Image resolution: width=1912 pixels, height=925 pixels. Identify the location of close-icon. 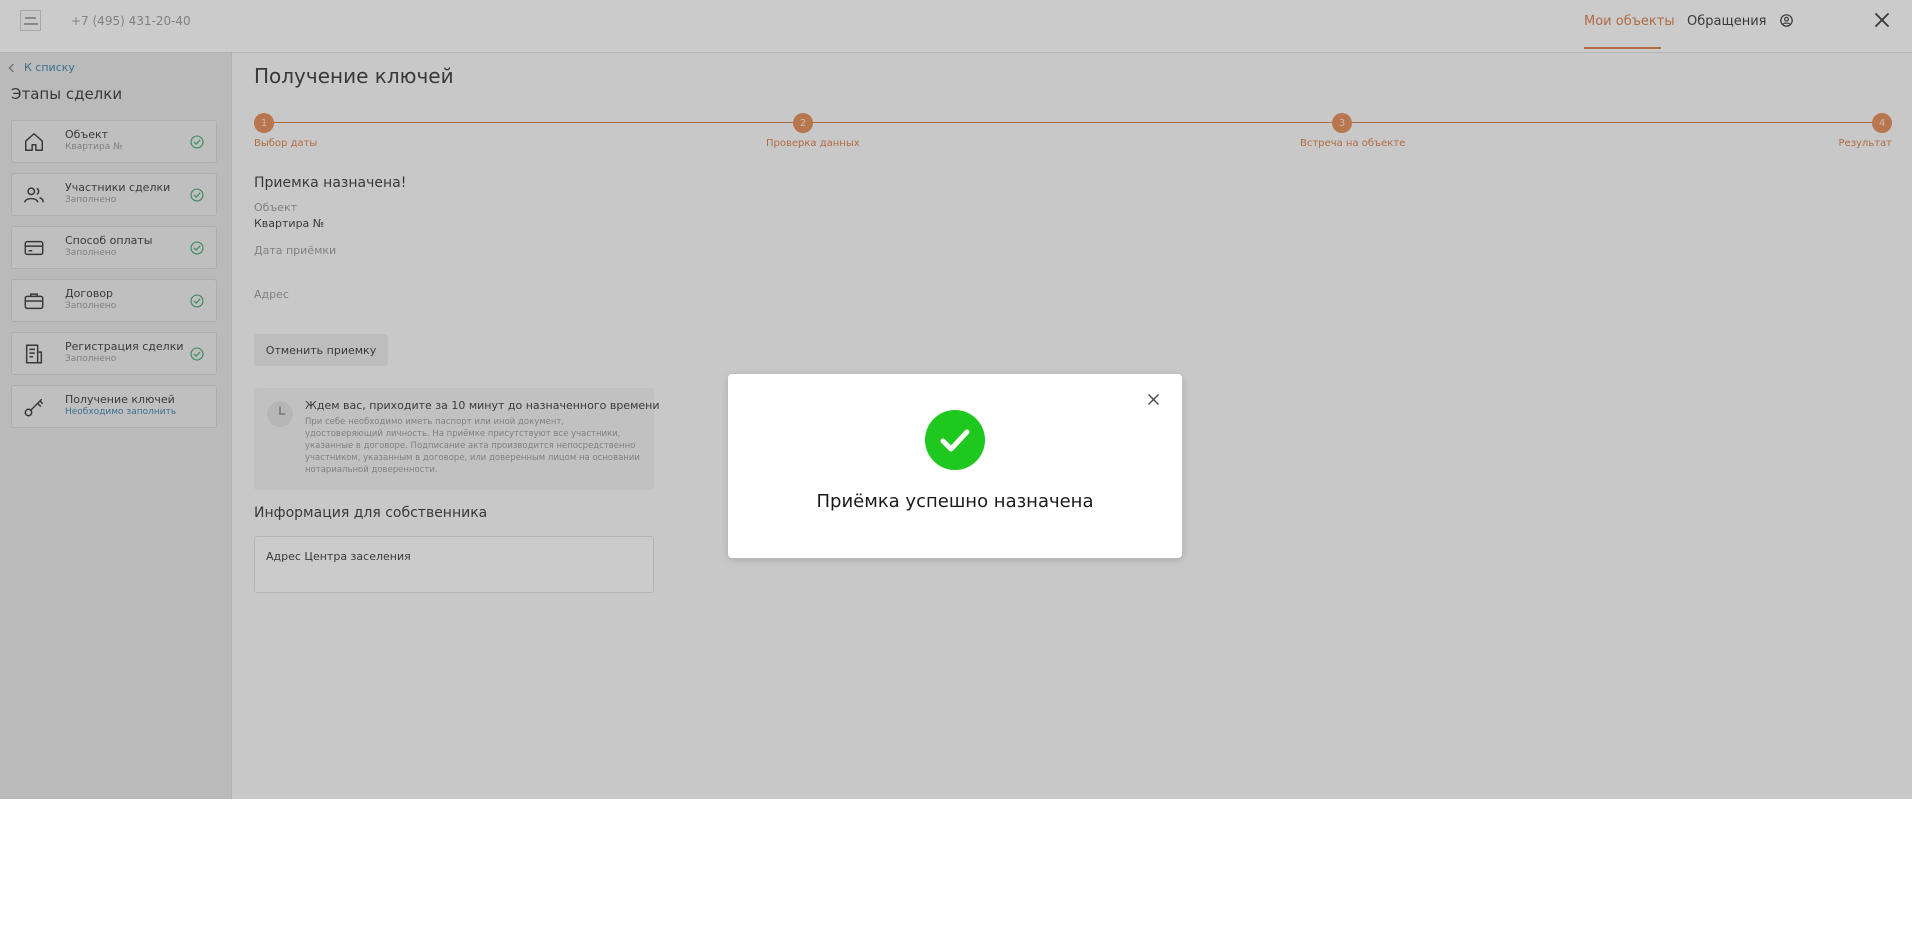
(1153, 399).